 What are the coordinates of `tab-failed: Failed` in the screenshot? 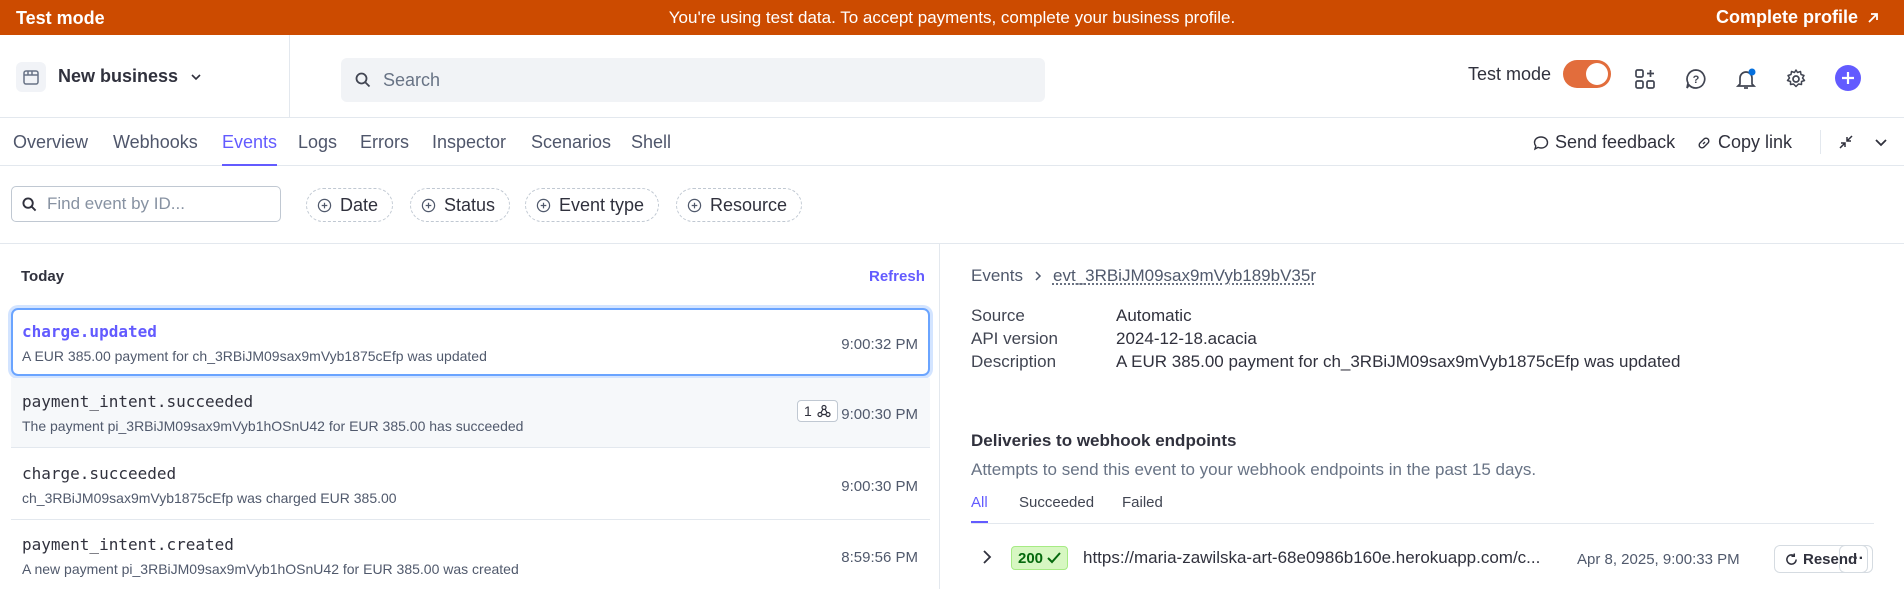 It's located at (1142, 502).